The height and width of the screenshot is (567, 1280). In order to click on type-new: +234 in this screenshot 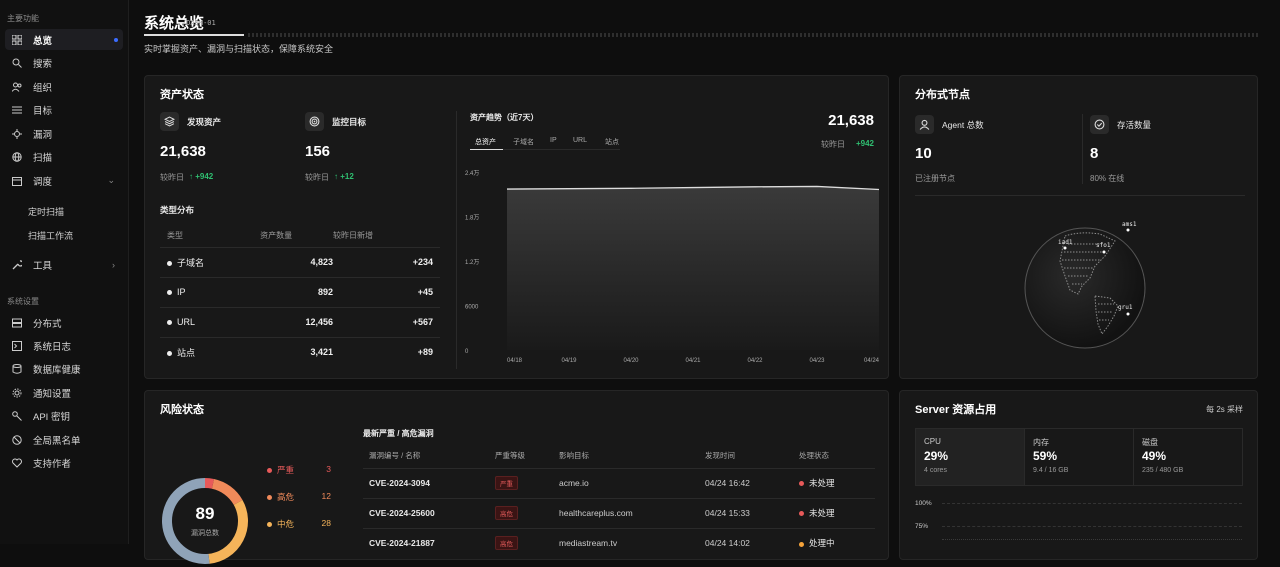, I will do `click(386, 261)`.